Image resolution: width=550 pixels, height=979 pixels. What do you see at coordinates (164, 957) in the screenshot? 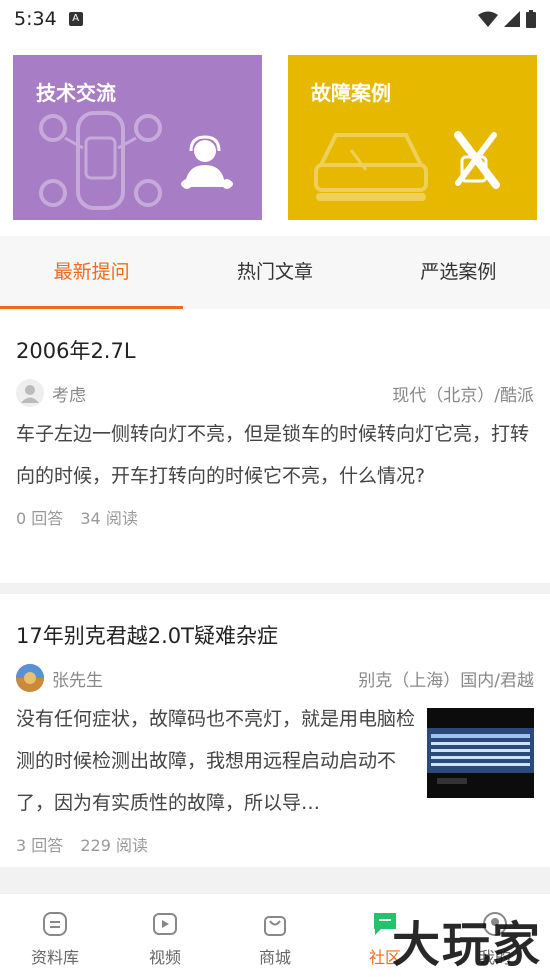
I see `nav-video-label: 视频` at bounding box center [164, 957].